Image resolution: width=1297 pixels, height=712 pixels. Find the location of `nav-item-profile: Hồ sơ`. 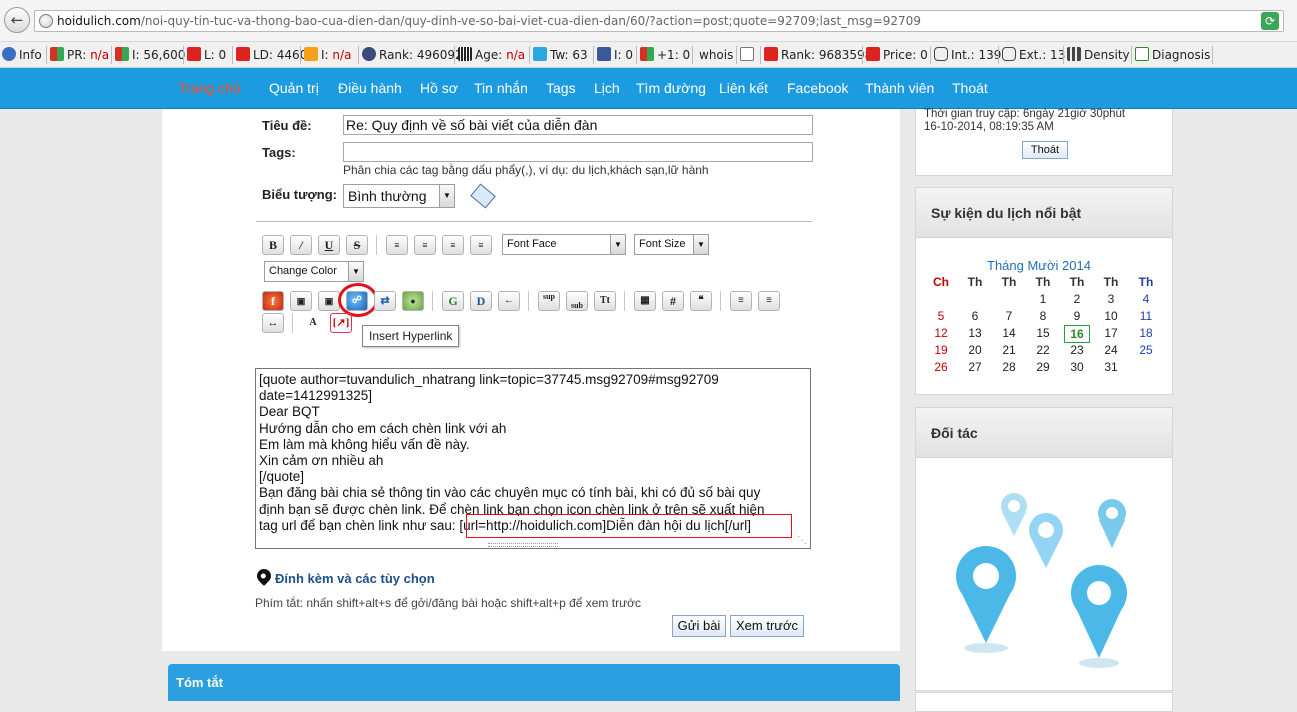

nav-item-profile: Hồ sơ is located at coordinates (439, 88).